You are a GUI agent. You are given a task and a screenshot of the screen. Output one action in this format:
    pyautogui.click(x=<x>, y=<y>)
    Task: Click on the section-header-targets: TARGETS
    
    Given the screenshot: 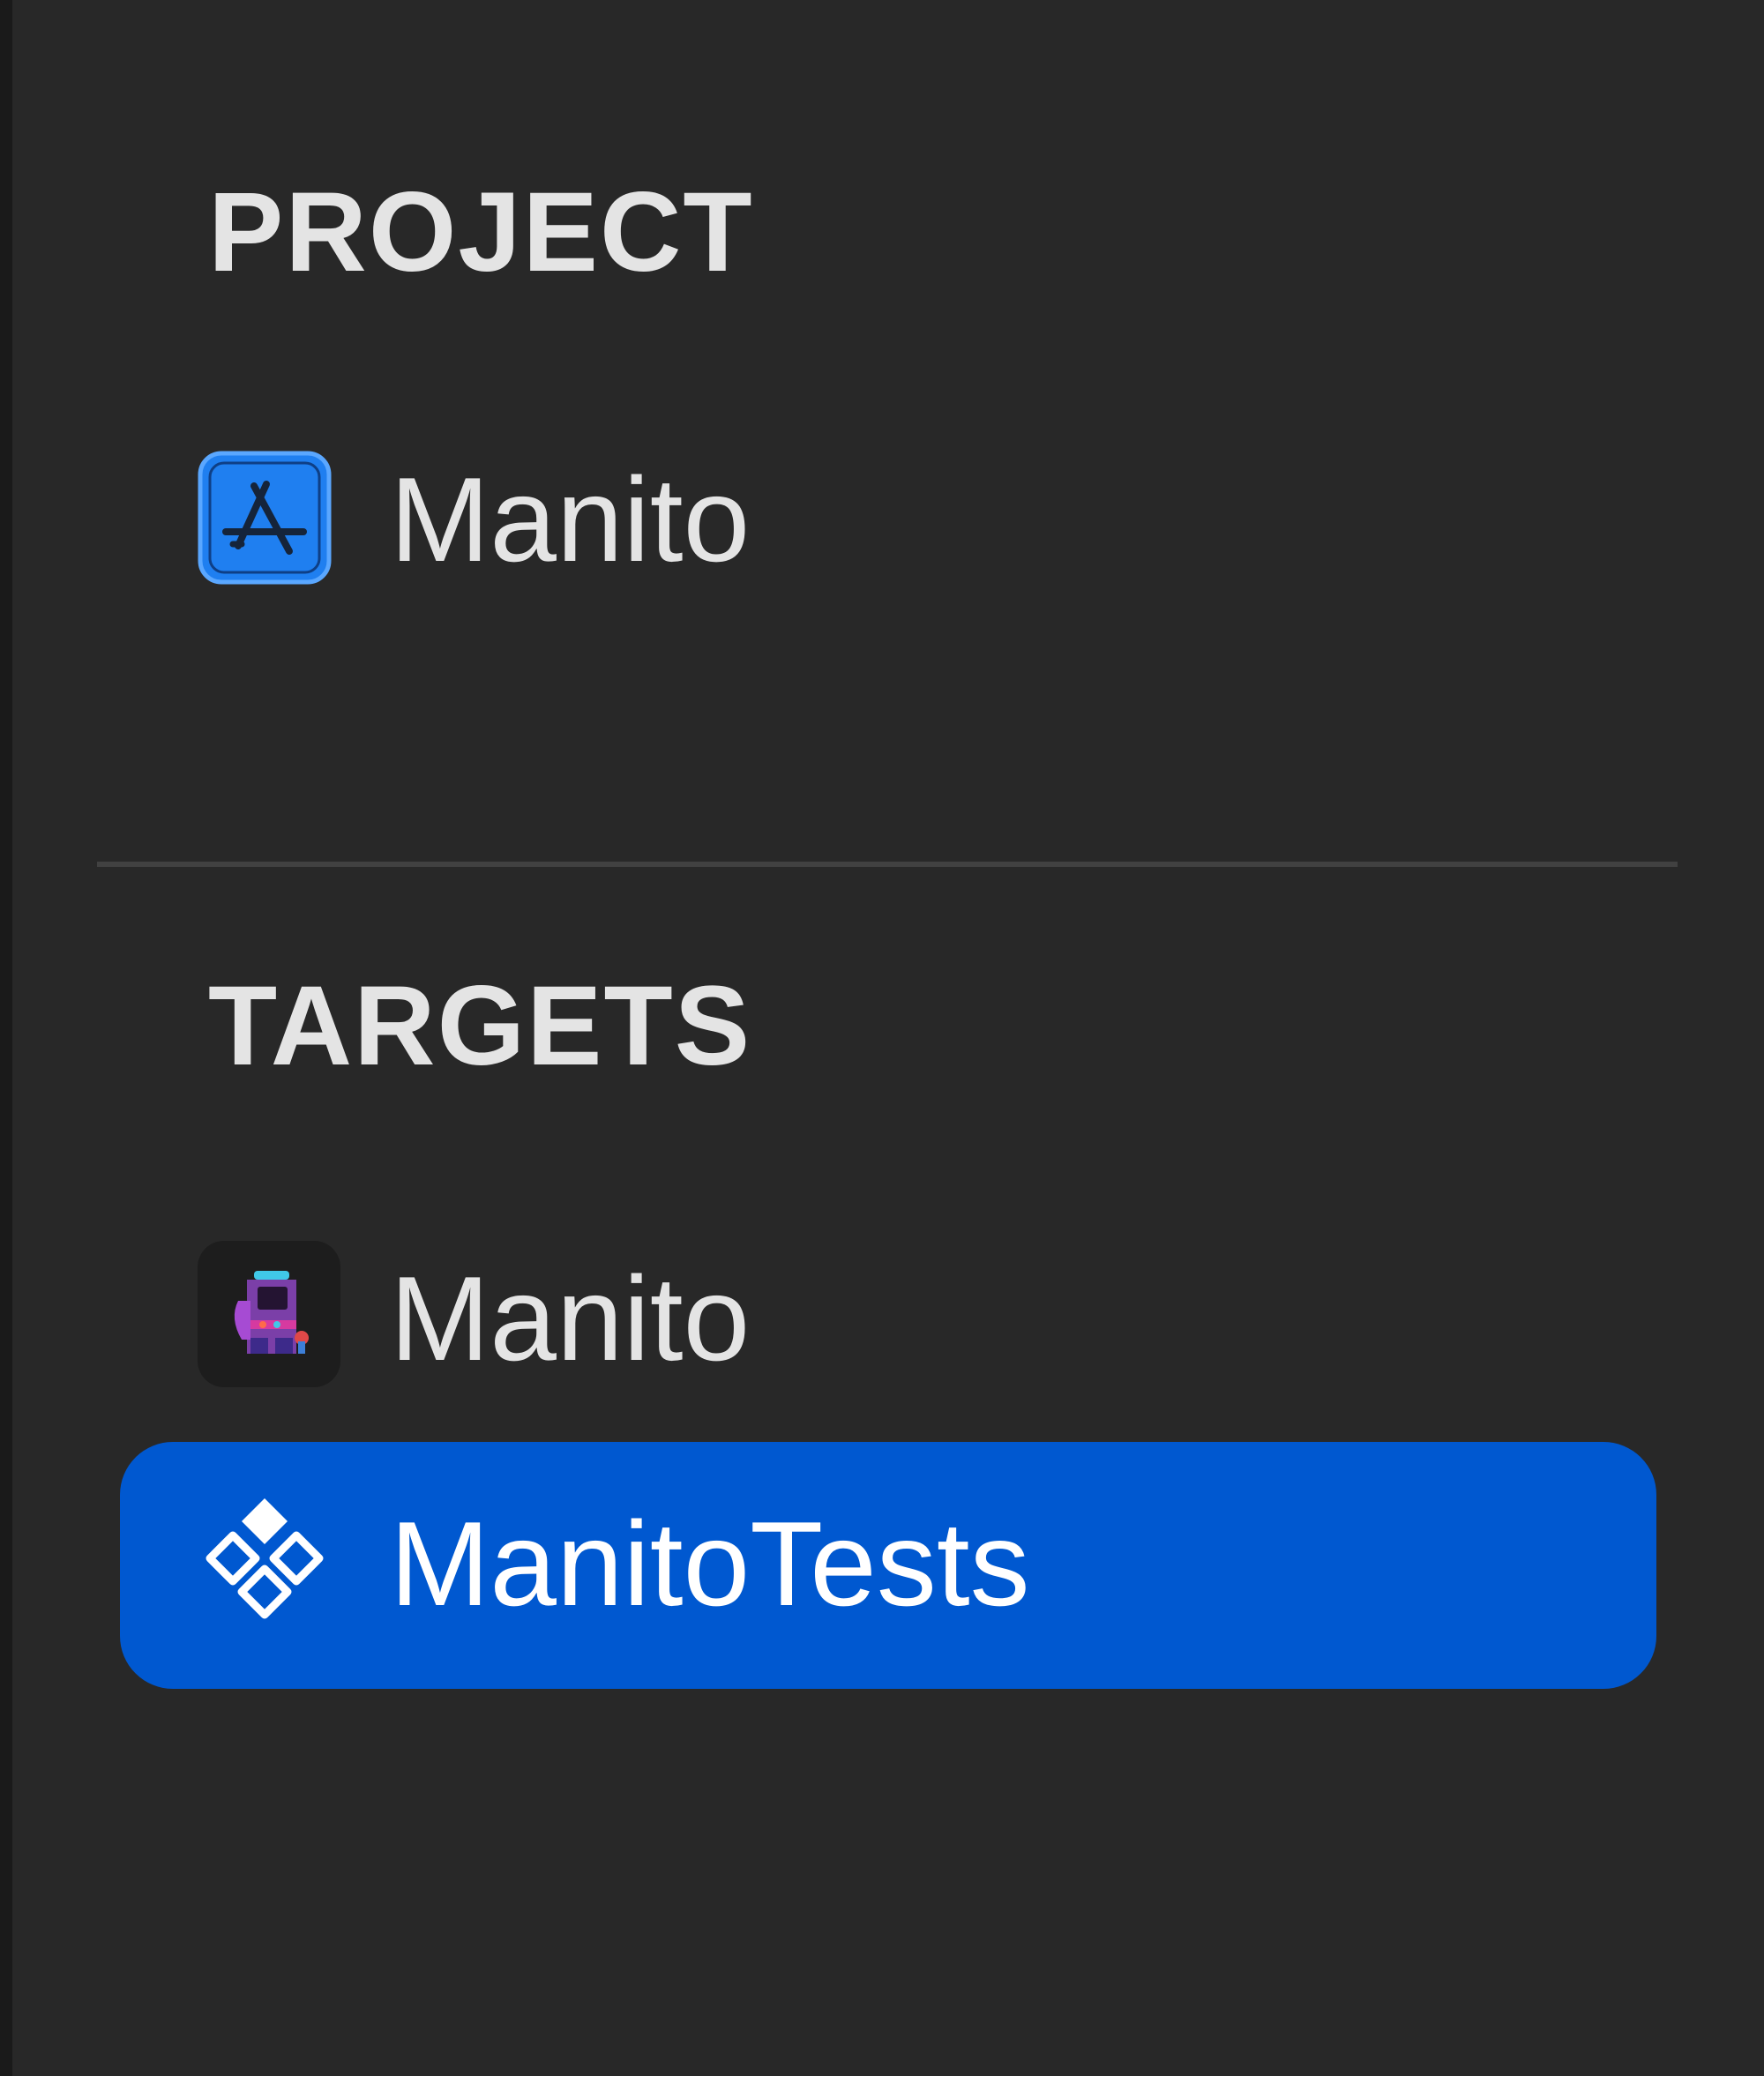 What is the action you would take?
    pyautogui.click(x=480, y=1026)
    